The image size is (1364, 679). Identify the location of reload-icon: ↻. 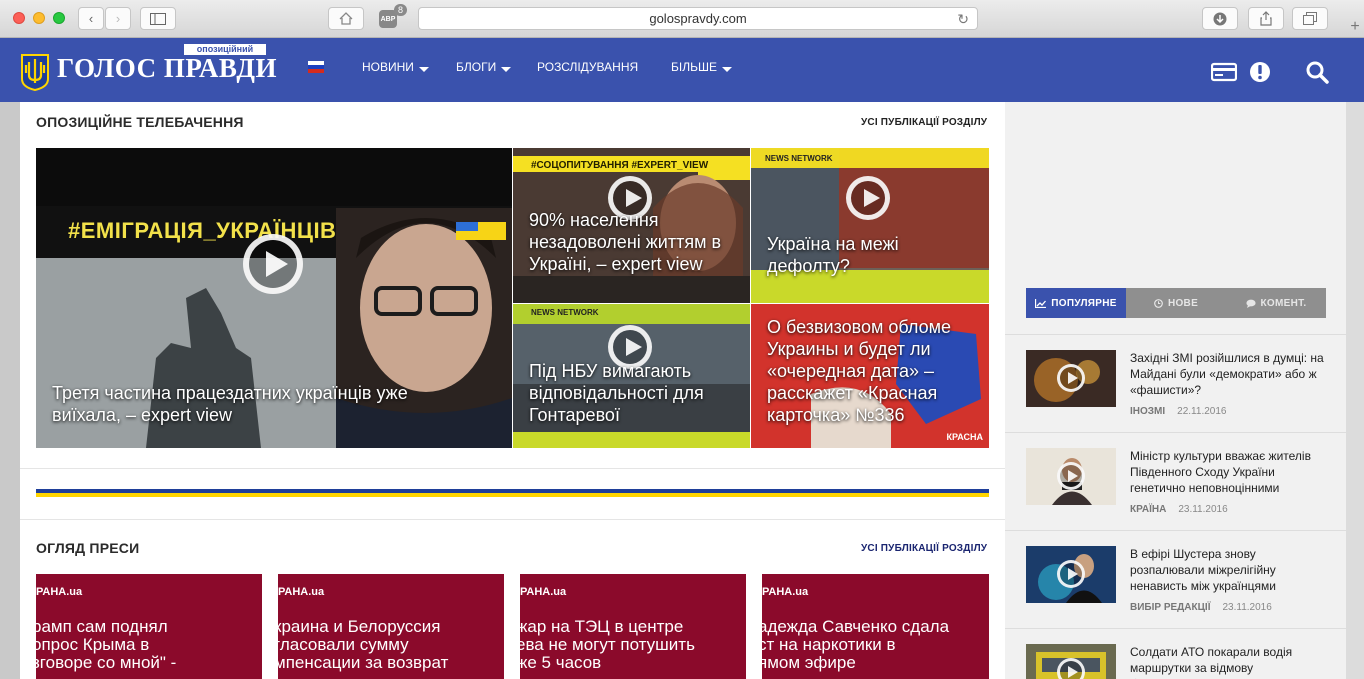
(963, 19).